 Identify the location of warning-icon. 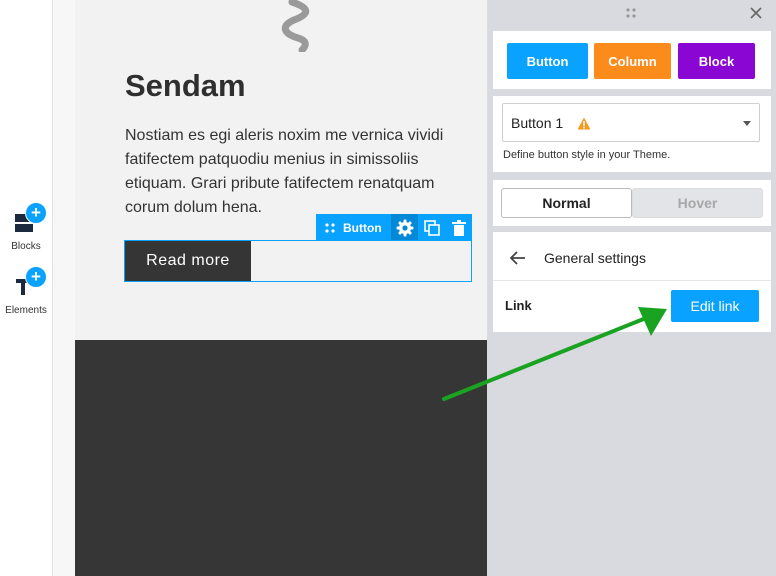
(584, 123).